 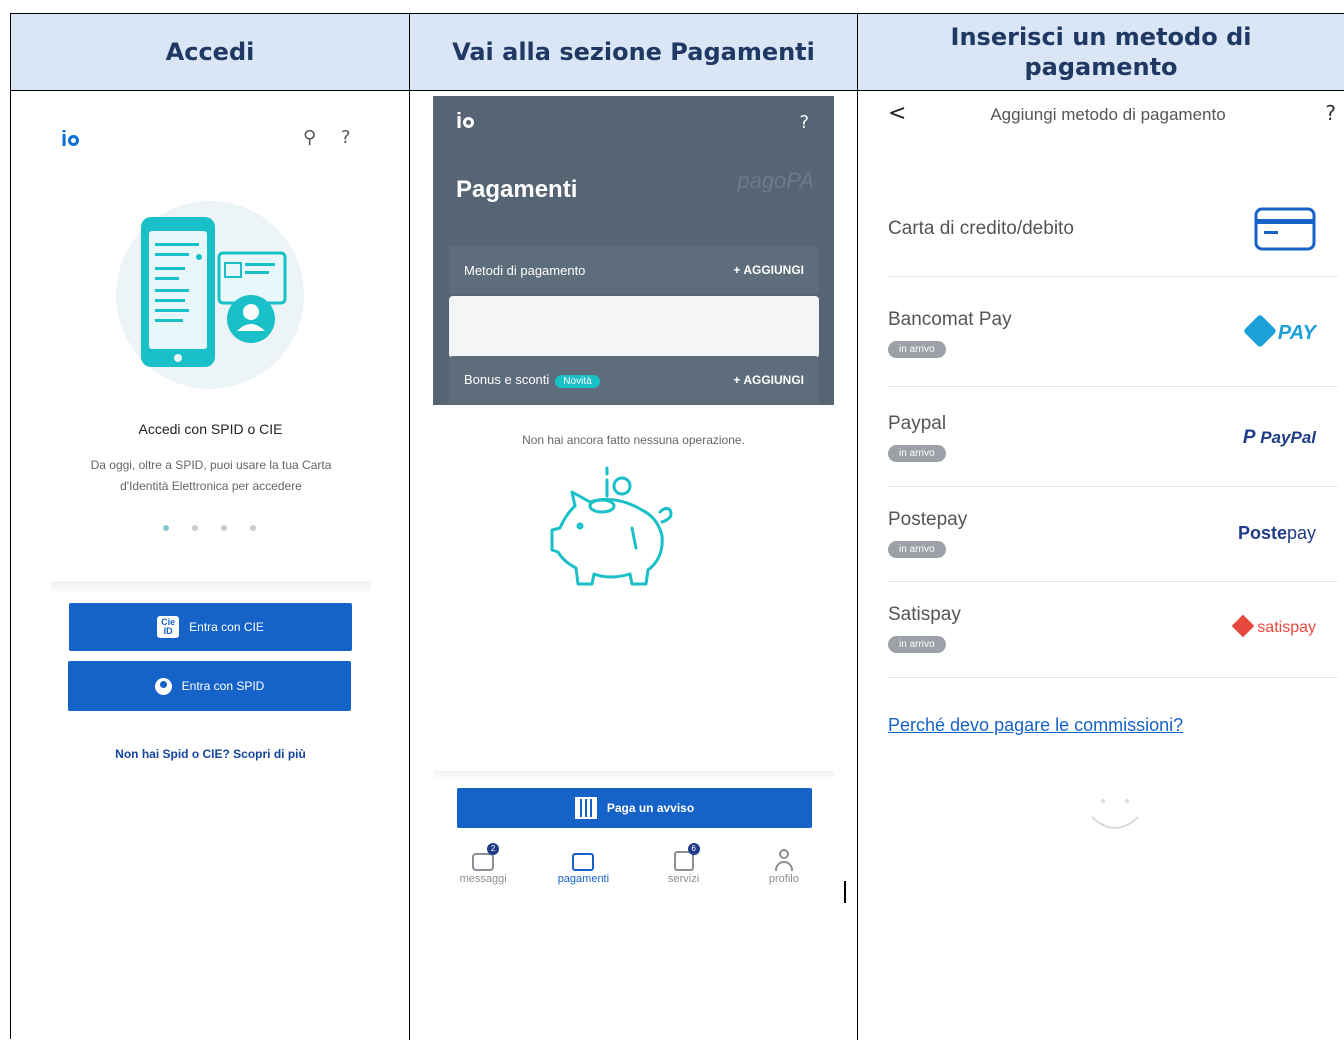 I want to click on postepay-logo: Postepay, so click(x=1276, y=533).